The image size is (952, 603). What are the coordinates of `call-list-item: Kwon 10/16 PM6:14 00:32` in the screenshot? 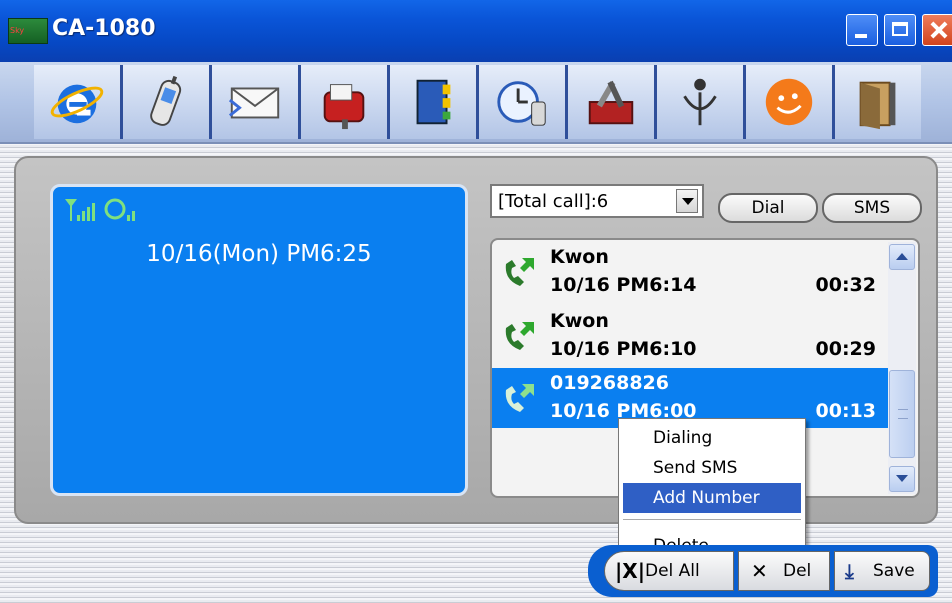 It's located at (690, 272).